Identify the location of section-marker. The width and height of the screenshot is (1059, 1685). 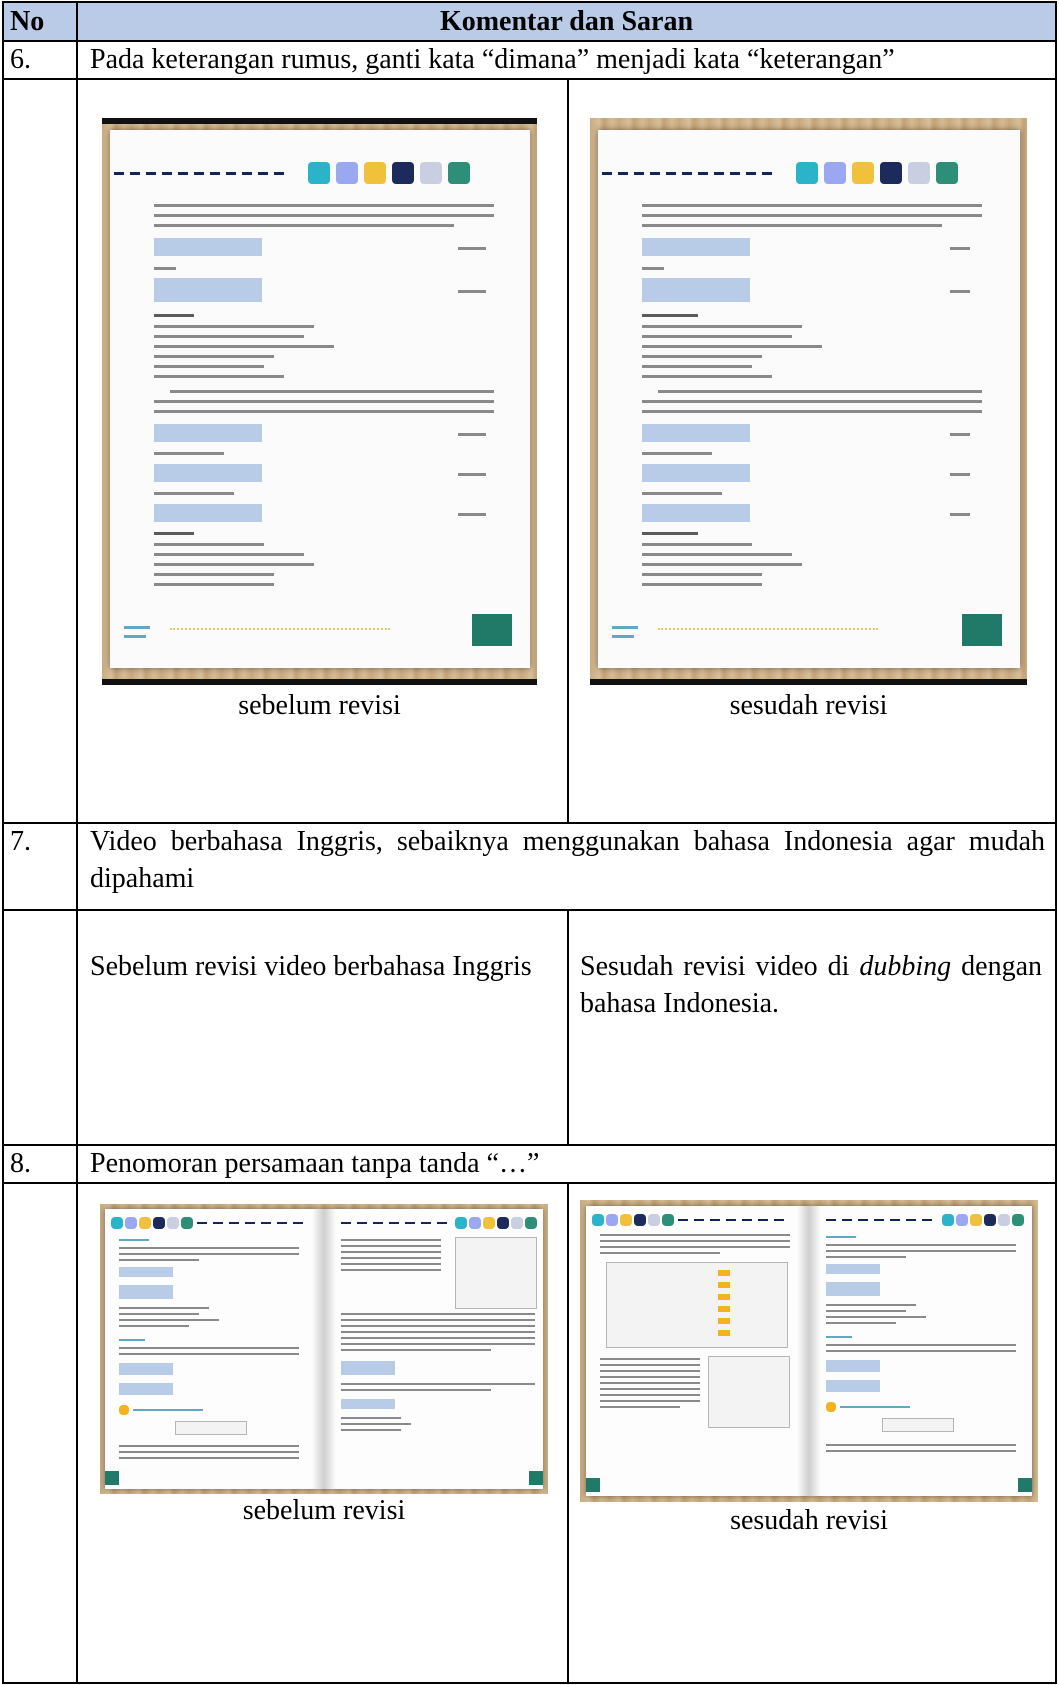
(831, 1407).